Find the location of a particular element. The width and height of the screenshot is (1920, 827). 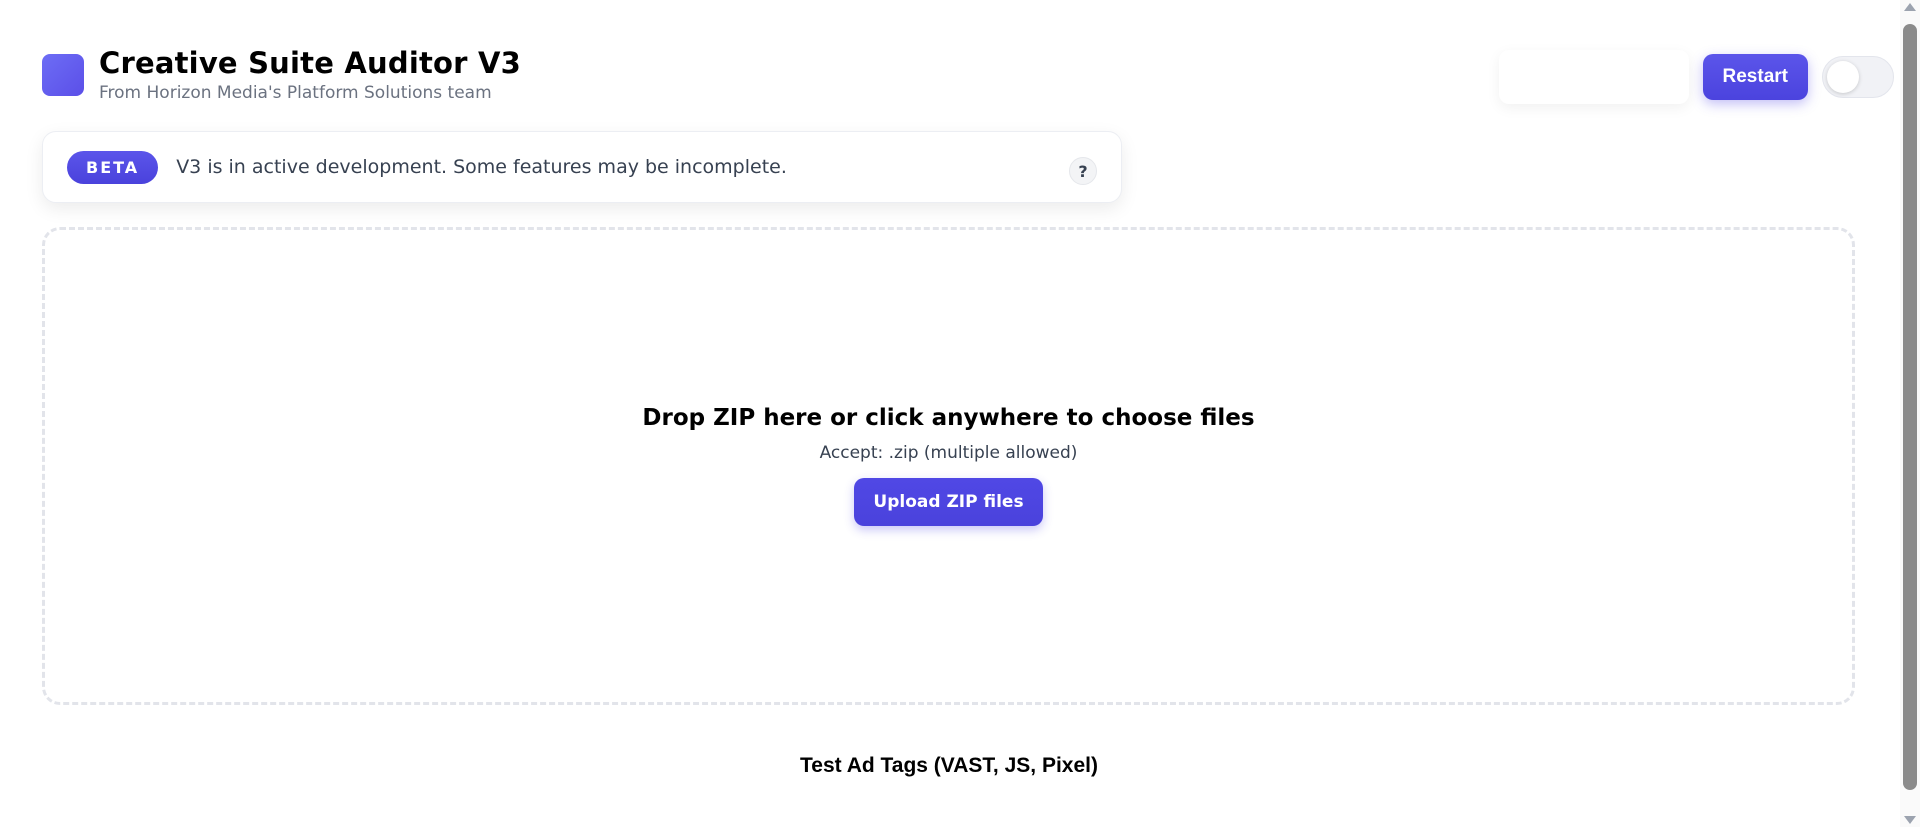

scroll-up-icon is located at coordinates (1910, 7).